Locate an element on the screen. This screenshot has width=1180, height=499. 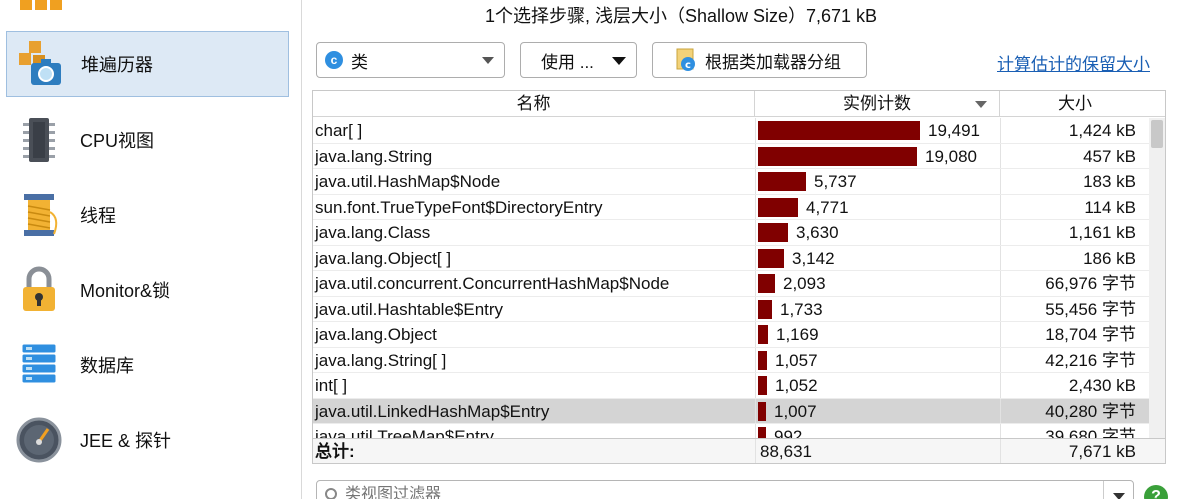
column-header-count-label: 实例计数 is located at coordinates (877, 103).